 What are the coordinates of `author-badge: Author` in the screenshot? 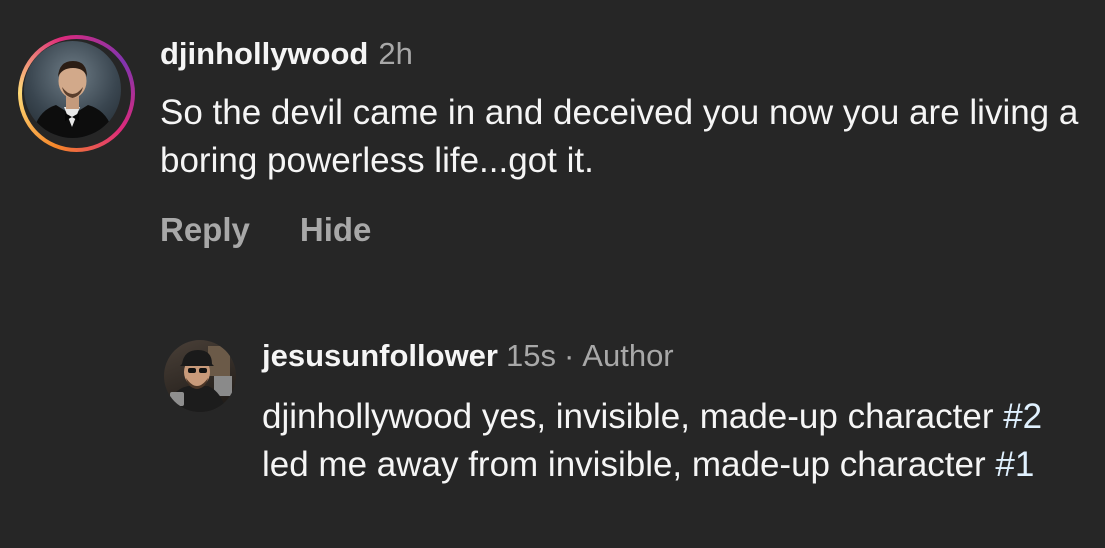 It's located at (628, 355).